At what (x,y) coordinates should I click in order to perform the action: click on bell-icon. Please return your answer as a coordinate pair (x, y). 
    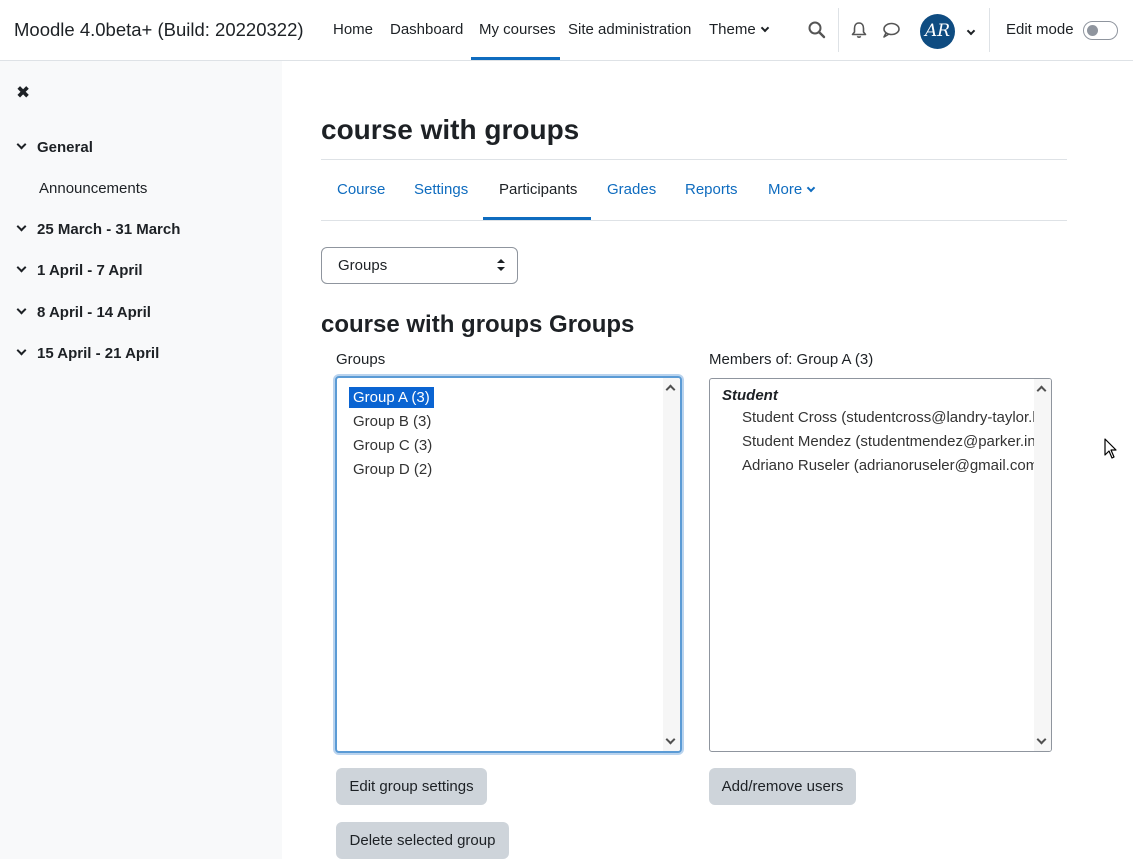
    Looking at the image, I should click on (859, 30).